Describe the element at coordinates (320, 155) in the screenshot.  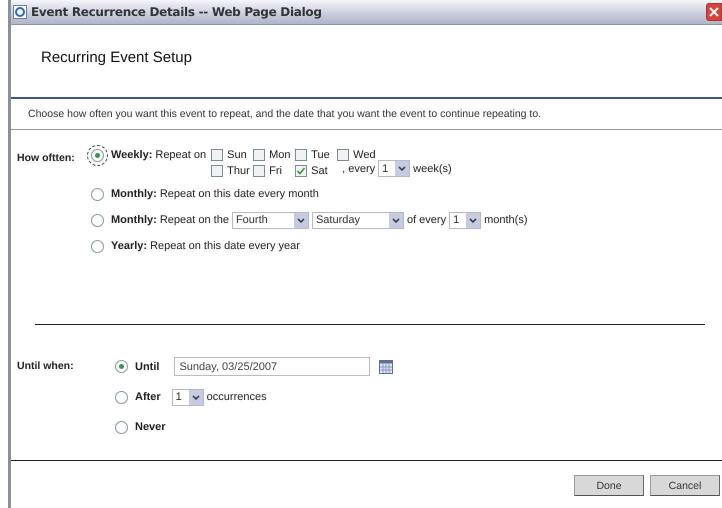
I see `day-label: Tue` at that location.